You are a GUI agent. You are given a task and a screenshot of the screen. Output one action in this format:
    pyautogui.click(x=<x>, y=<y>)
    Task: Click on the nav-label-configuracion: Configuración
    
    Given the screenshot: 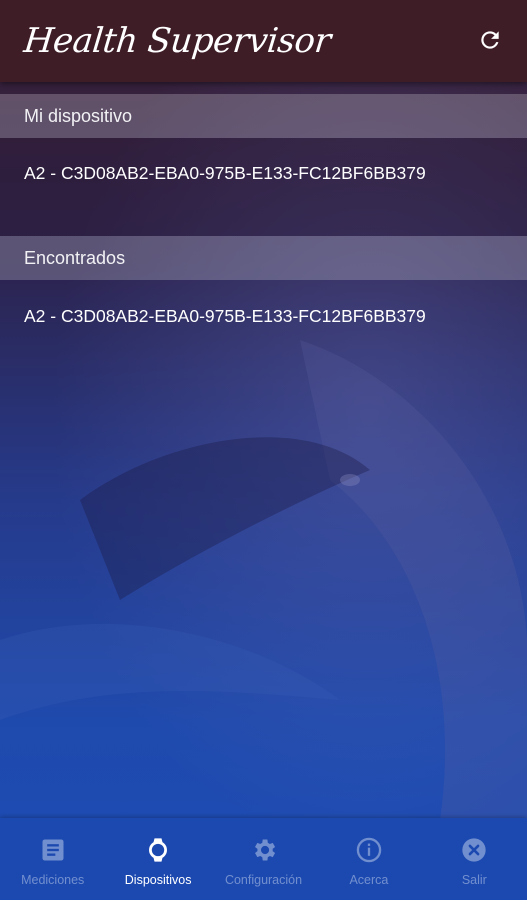 What is the action you would take?
    pyautogui.click(x=263, y=880)
    